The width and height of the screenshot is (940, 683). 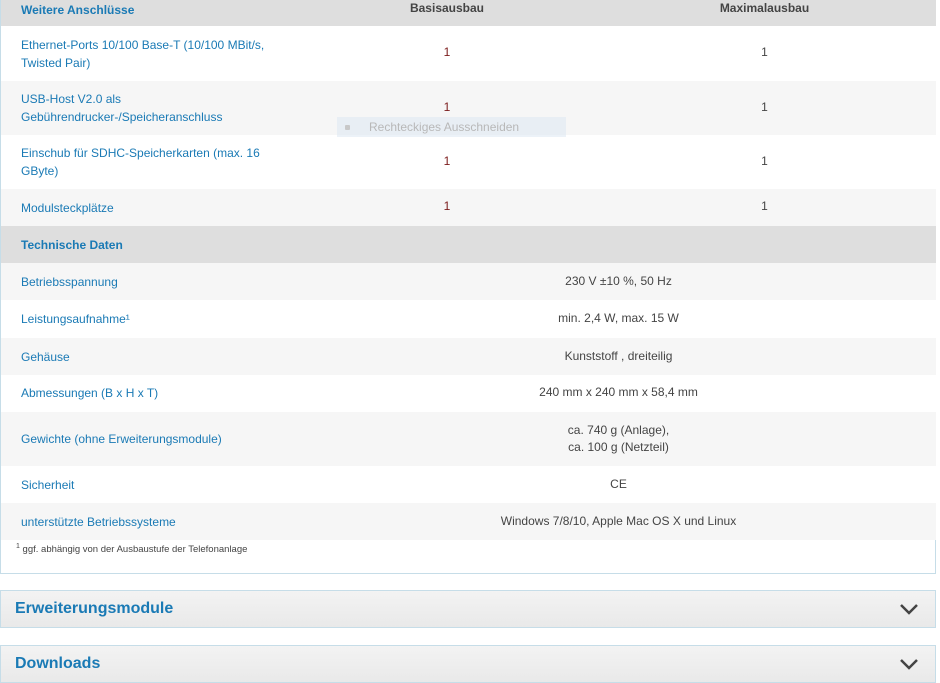 I want to click on table-row: Betriebsspannung 230 V ±10 %, 50 Hz, so click(x=468, y=281).